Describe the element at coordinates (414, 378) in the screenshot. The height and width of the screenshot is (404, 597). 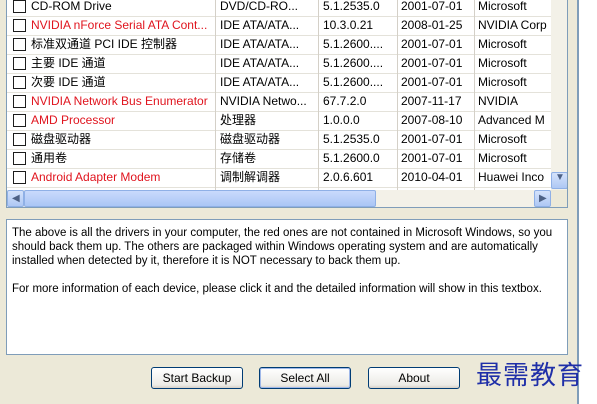
I see `about-button: About` at that location.